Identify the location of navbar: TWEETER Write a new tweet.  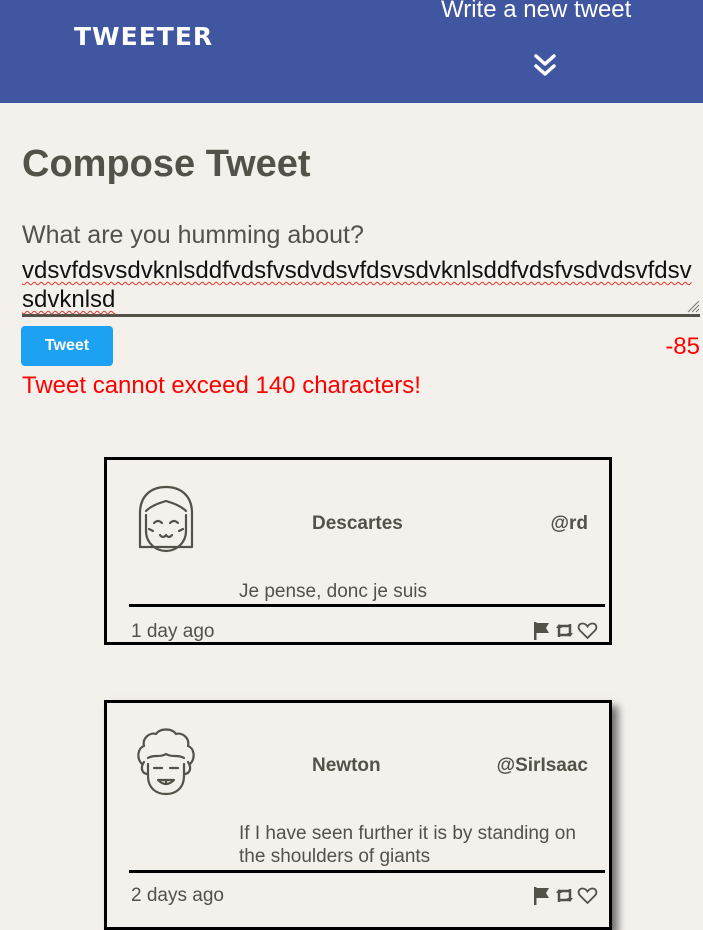
(351, 51).